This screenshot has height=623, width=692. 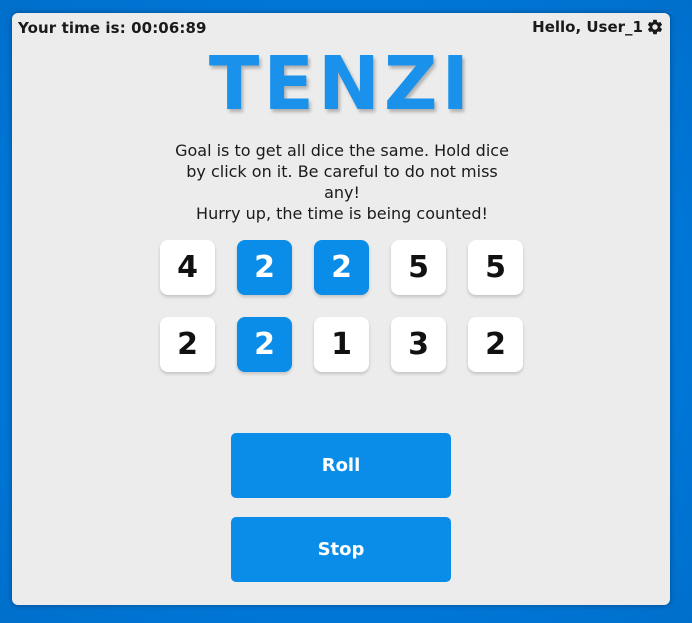 I want to click on timer-display: Your time is: 00:06:89, so click(x=112, y=28).